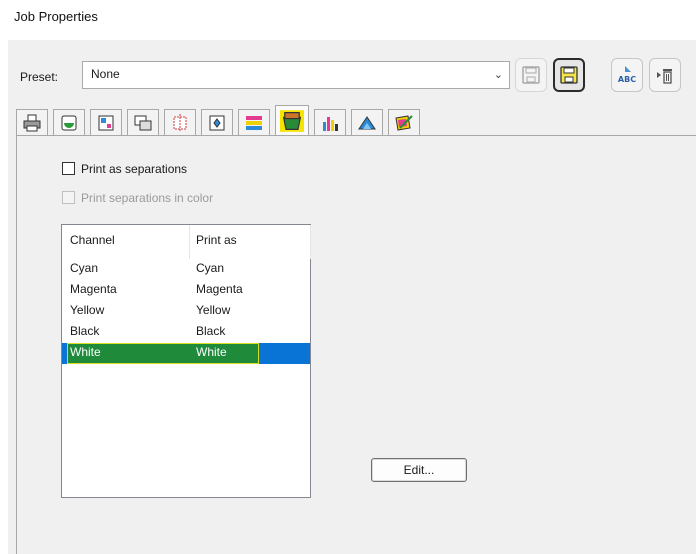 This screenshot has height=554, width=696. Describe the element at coordinates (186, 290) in the screenshot. I see `table-row: Magenta Magenta` at that location.